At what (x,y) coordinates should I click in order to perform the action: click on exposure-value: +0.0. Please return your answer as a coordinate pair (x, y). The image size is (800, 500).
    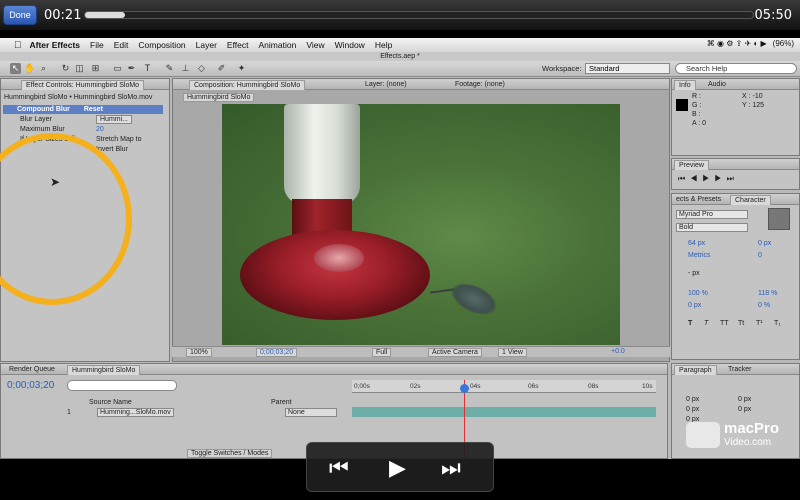
    Looking at the image, I should click on (618, 352).